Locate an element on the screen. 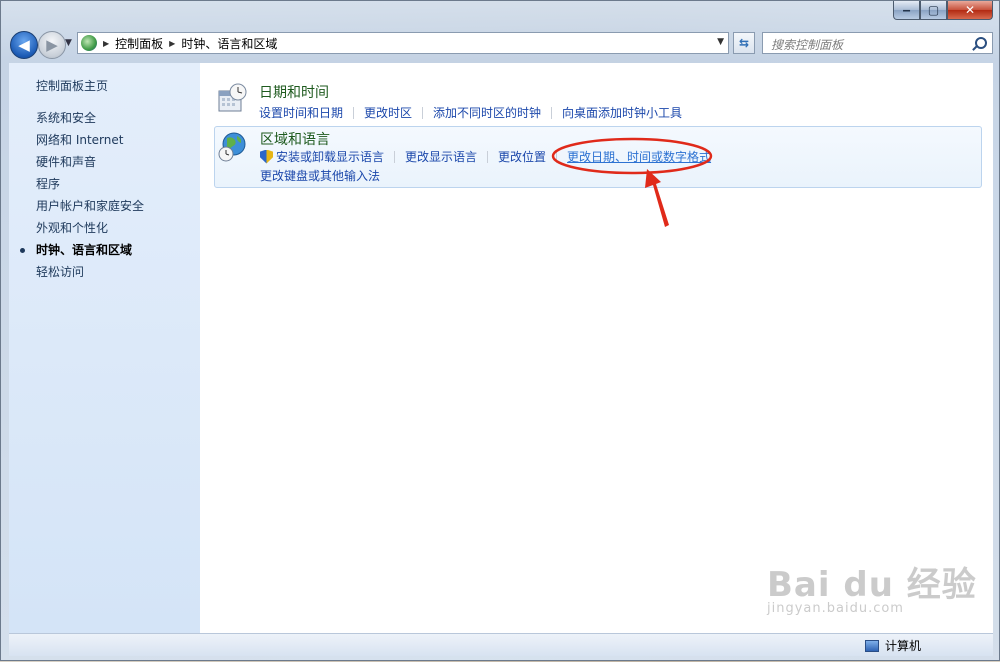 This screenshot has height=662, width=1000. sidebar-item-user-accounts: 用户帐户和家庭安全 is located at coordinates (90, 206).